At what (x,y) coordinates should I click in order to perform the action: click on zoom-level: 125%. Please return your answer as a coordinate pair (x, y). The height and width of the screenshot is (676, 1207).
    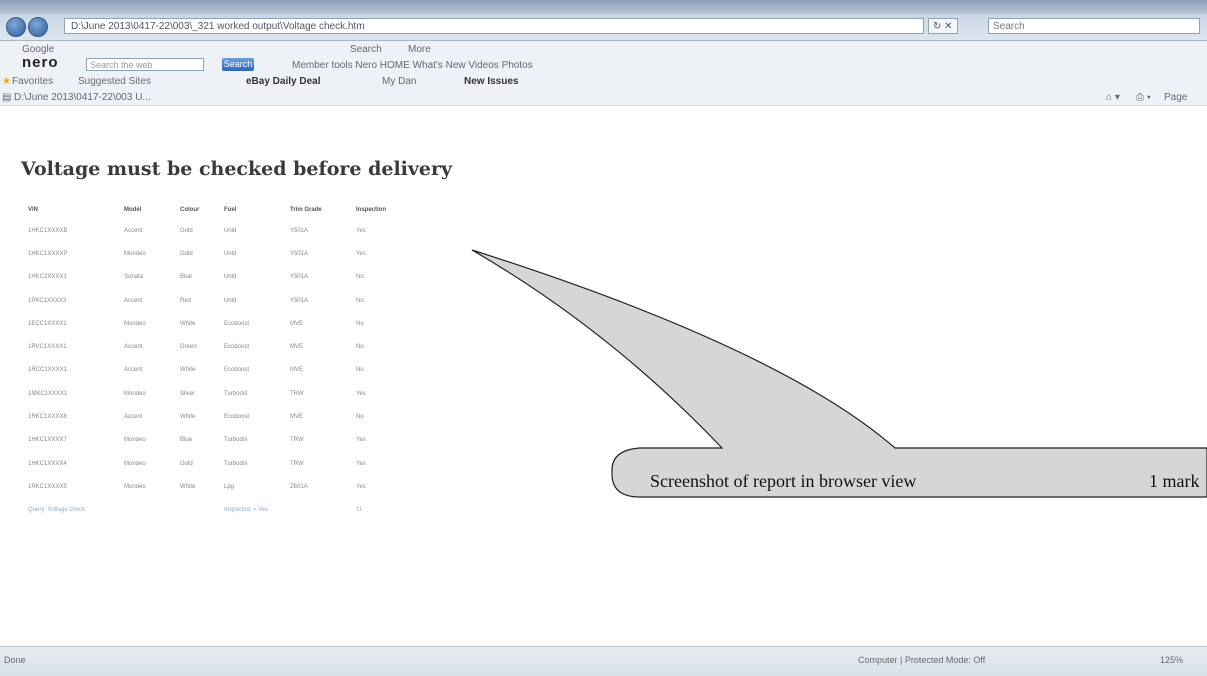
    Looking at the image, I should click on (1171, 660).